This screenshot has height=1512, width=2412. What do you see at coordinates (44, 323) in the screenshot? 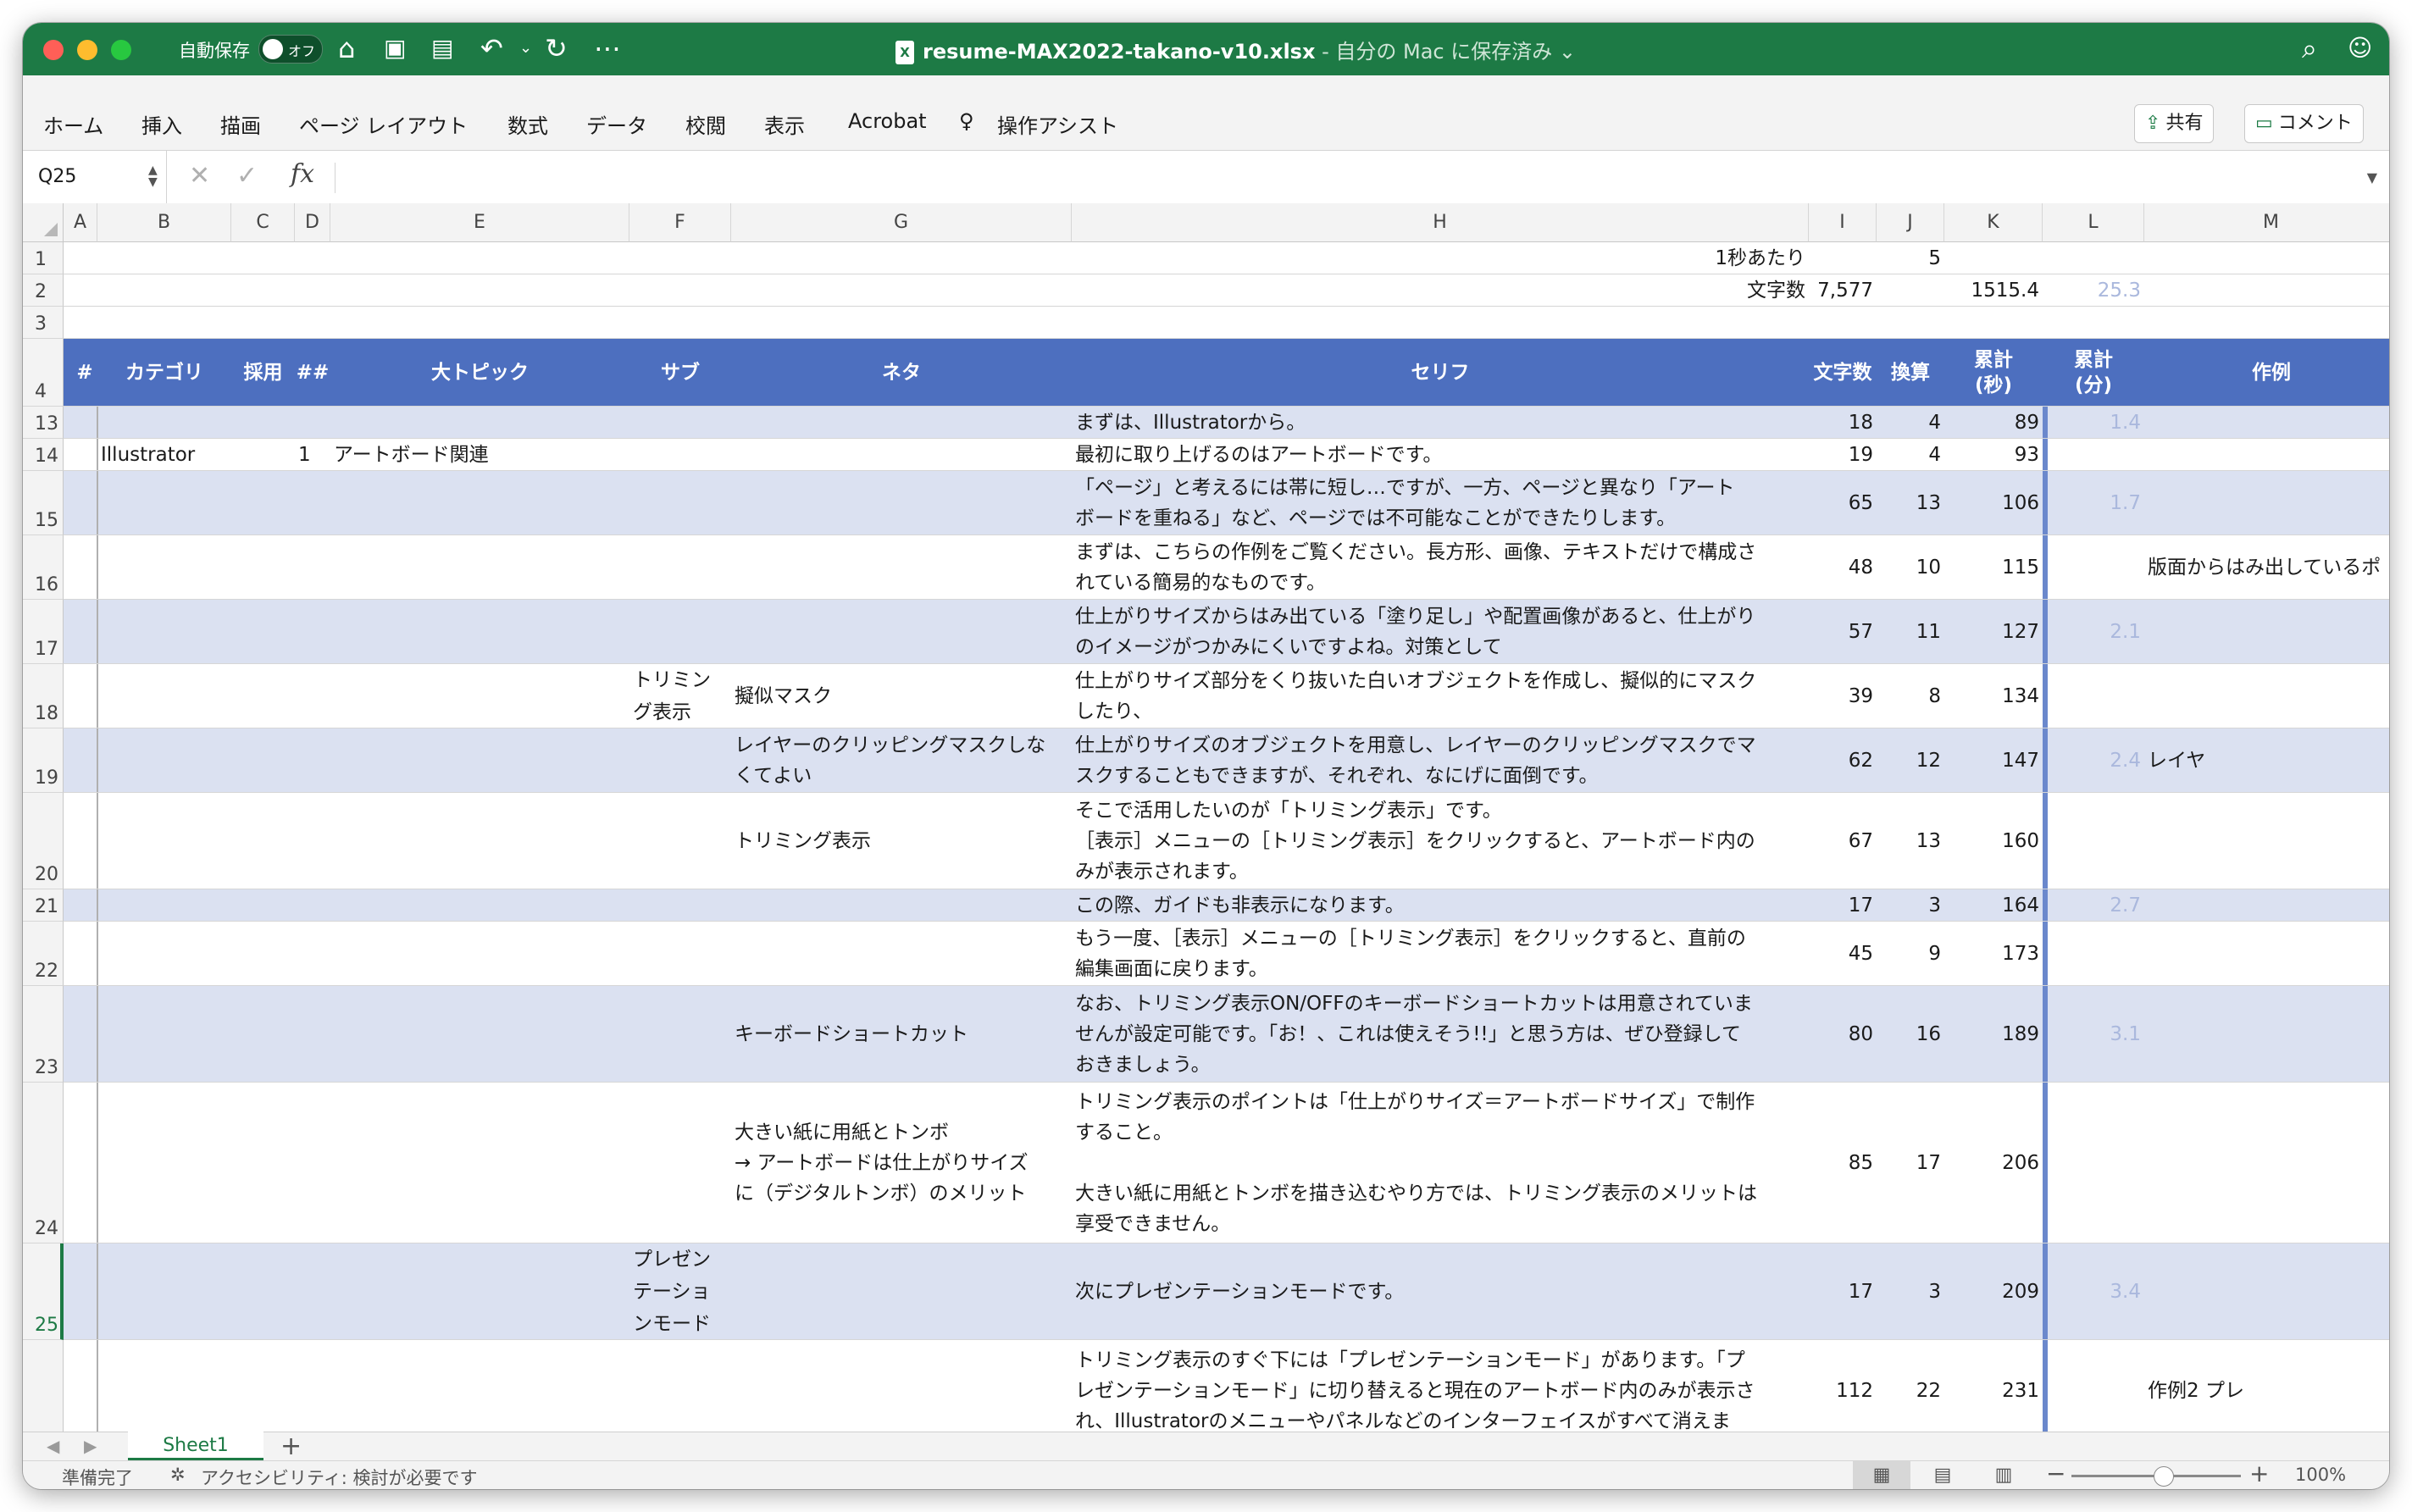
I see `row-header: 3` at bounding box center [44, 323].